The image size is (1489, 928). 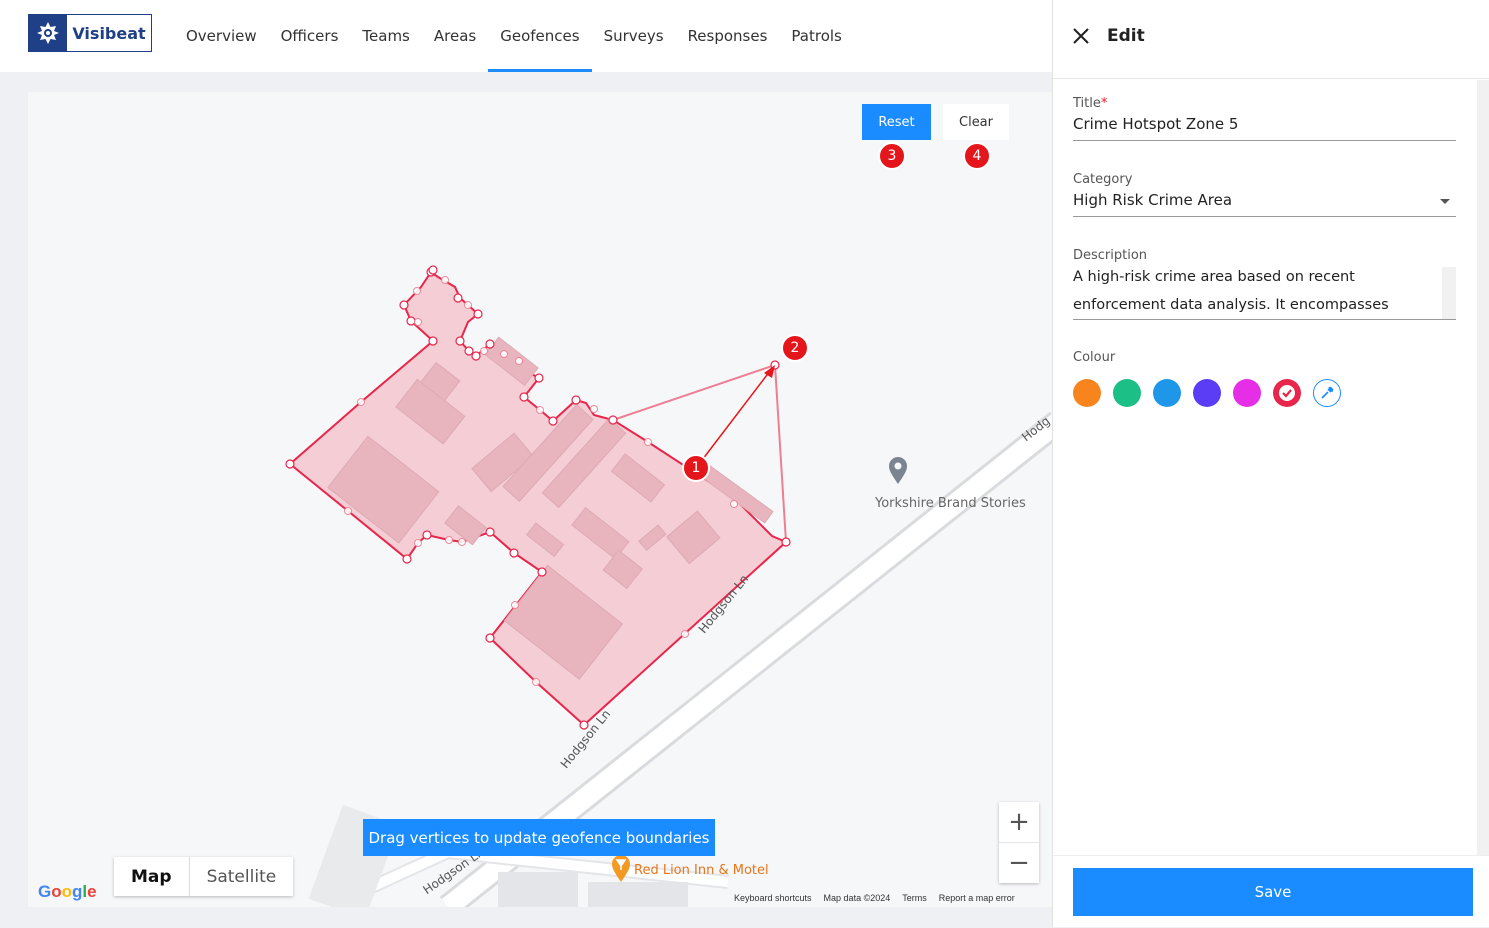 I want to click on app-logo: Visibeat, so click(x=90, y=33).